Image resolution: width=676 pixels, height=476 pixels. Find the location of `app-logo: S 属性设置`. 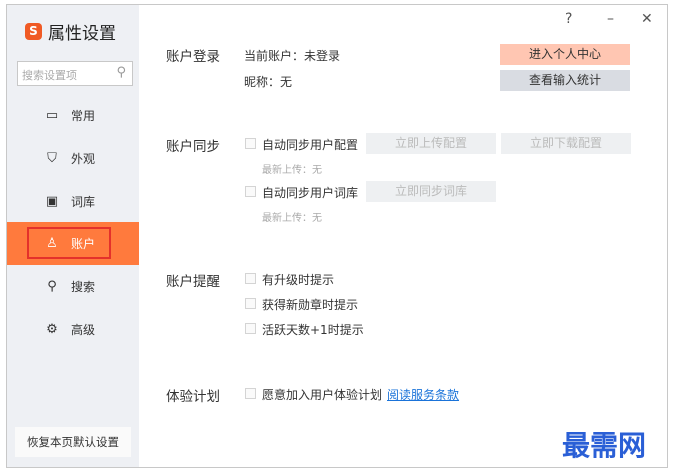

app-logo: S 属性设置 is located at coordinates (70, 31).